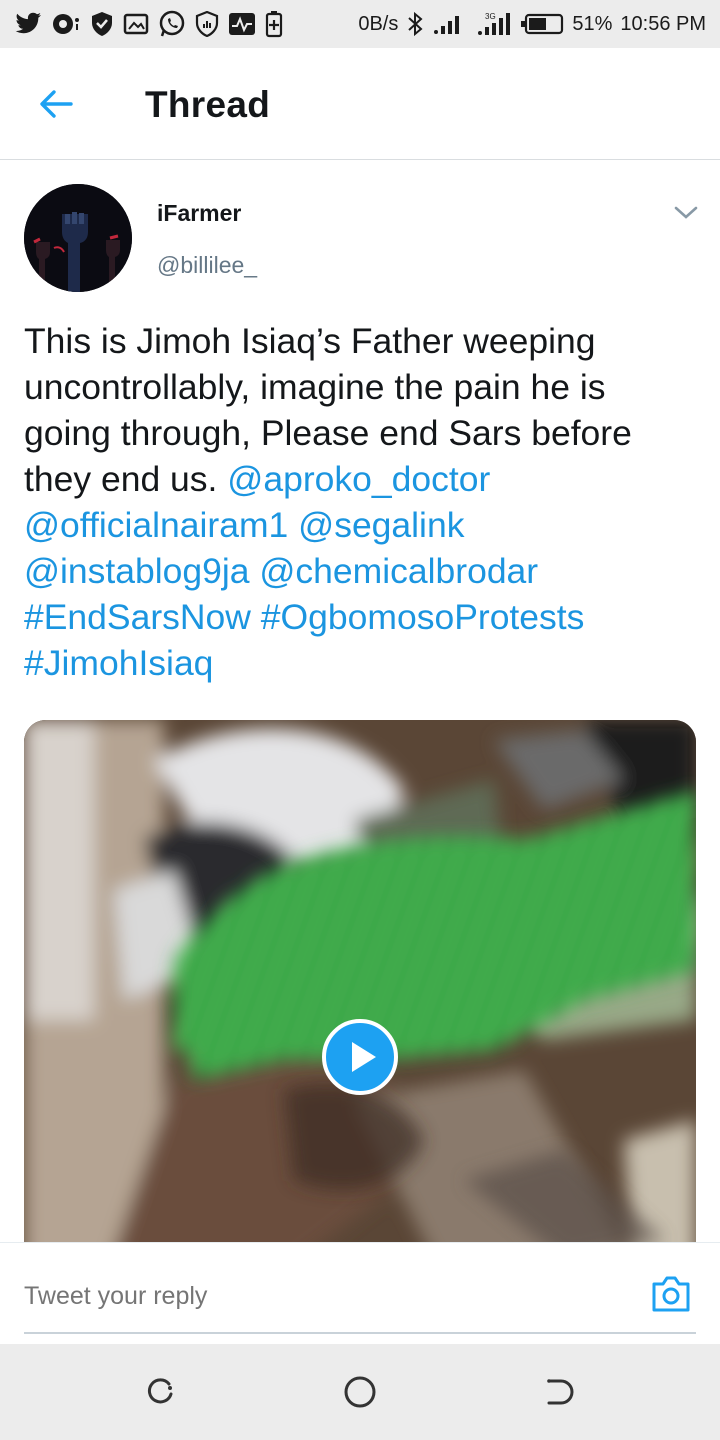  I want to click on reply-underline, so click(360, 1333).